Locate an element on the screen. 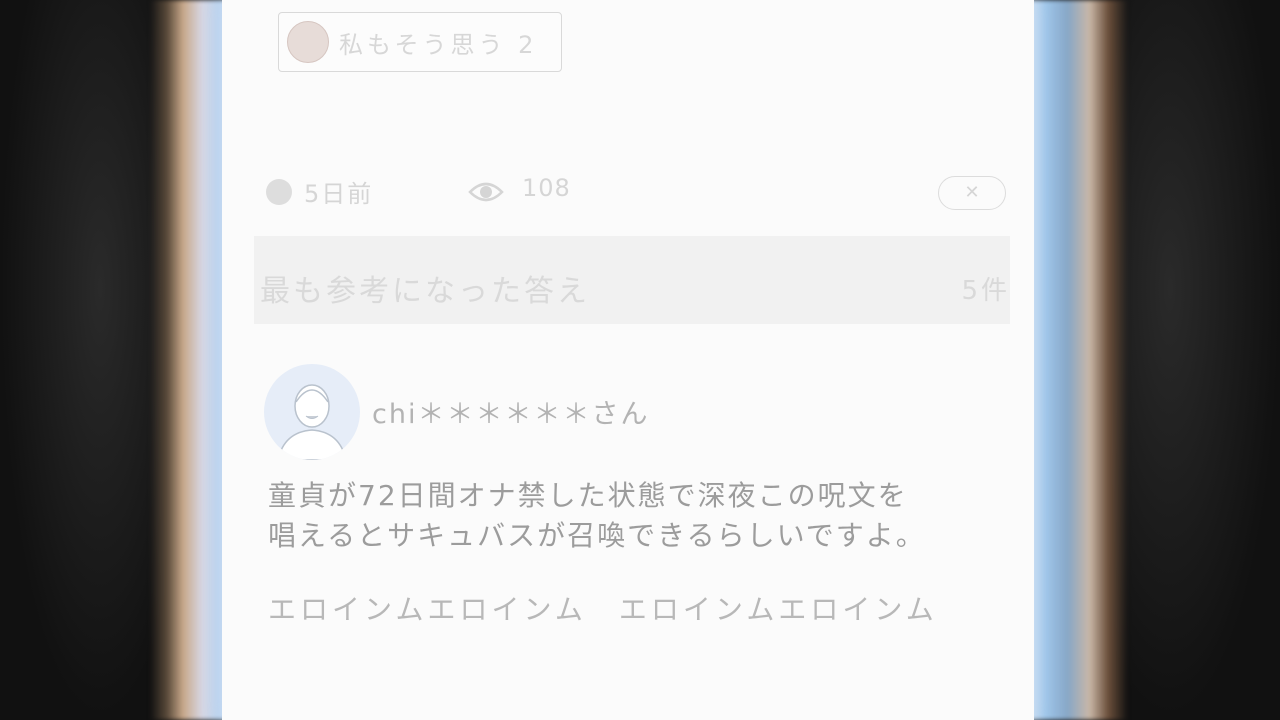 Image resolution: width=1280 pixels, height=720 pixels. best-answers-header: 最も参考になった答え 5件 is located at coordinates (632, 280).